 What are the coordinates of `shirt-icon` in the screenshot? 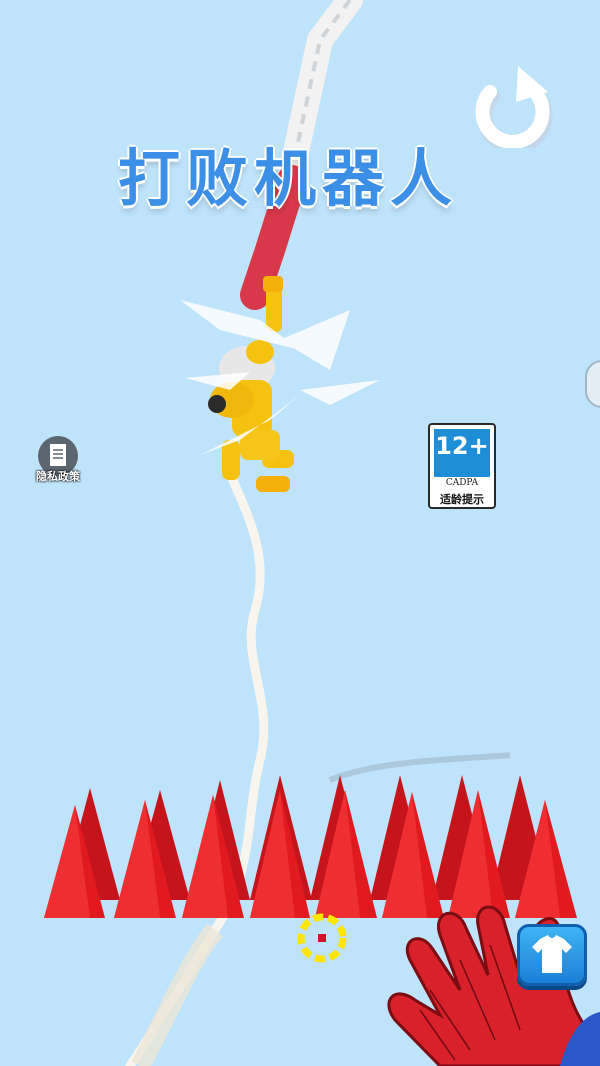 It's located at (552, 954).